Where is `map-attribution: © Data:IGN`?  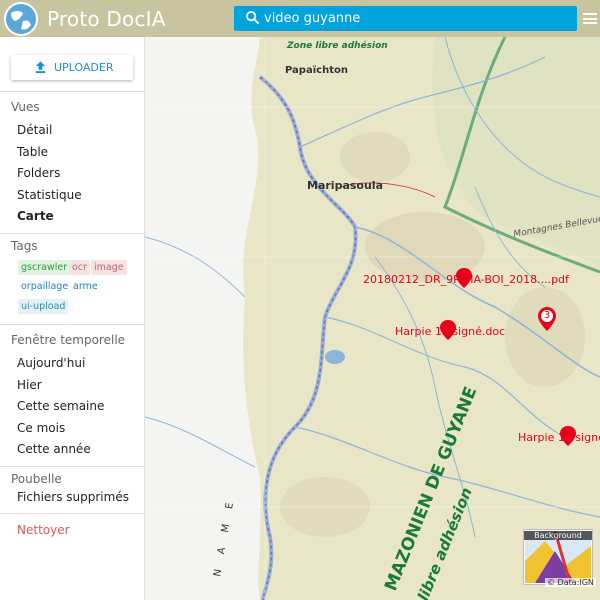 map-attribution: © Data:IGN is located at coordinates (570, 582).